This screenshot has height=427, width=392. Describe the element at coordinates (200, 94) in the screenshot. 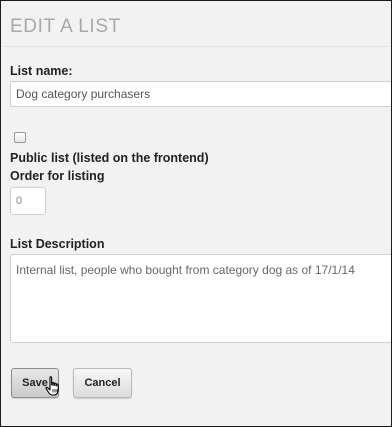

I see `list-name-input: Dog category purchasers` at that location.